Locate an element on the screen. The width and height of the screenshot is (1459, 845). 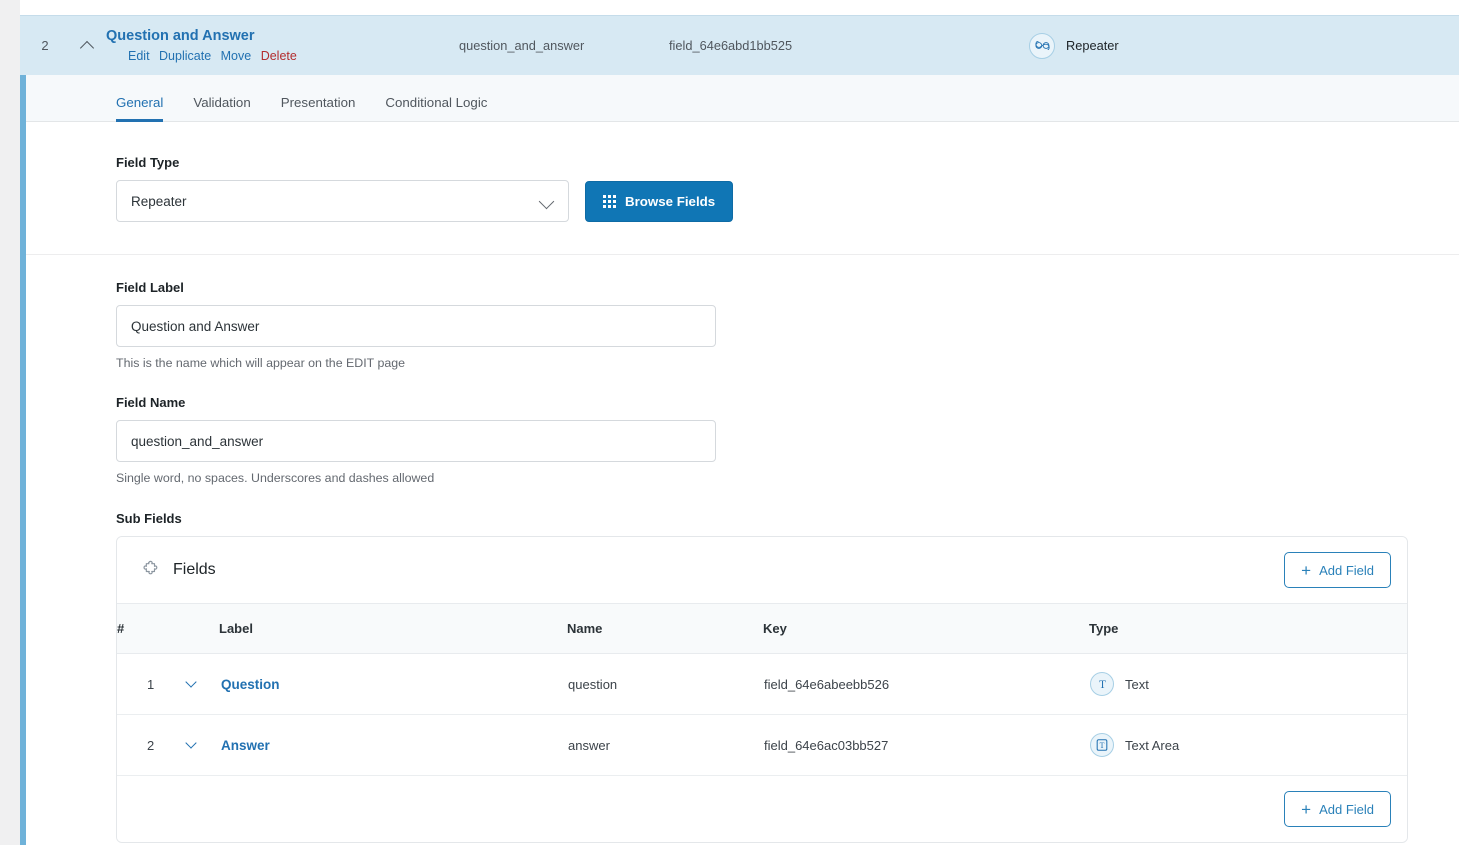
add-field-top-label: Add Field is located at coordinates (1346, 570).